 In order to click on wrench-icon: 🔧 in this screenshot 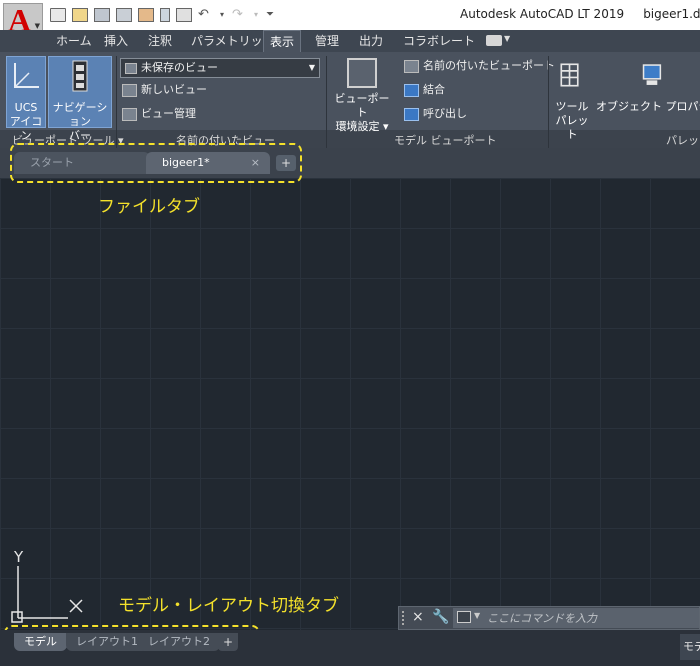, I will do `click(440, 617)`.